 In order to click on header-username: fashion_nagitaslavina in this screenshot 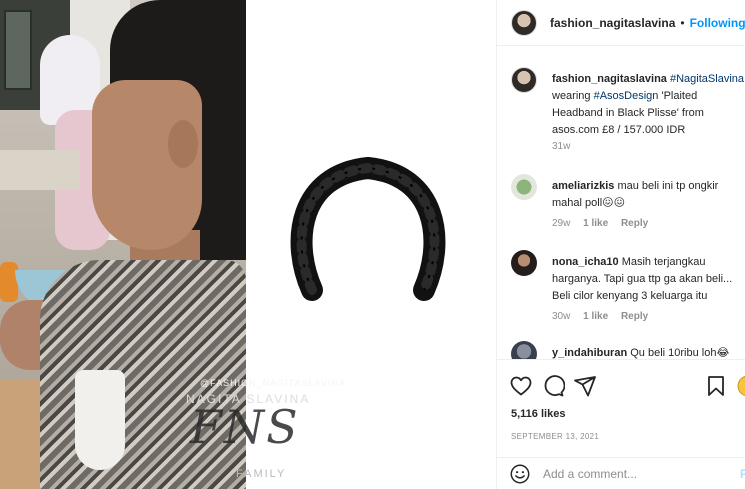, I will do `click(612, 23)`.